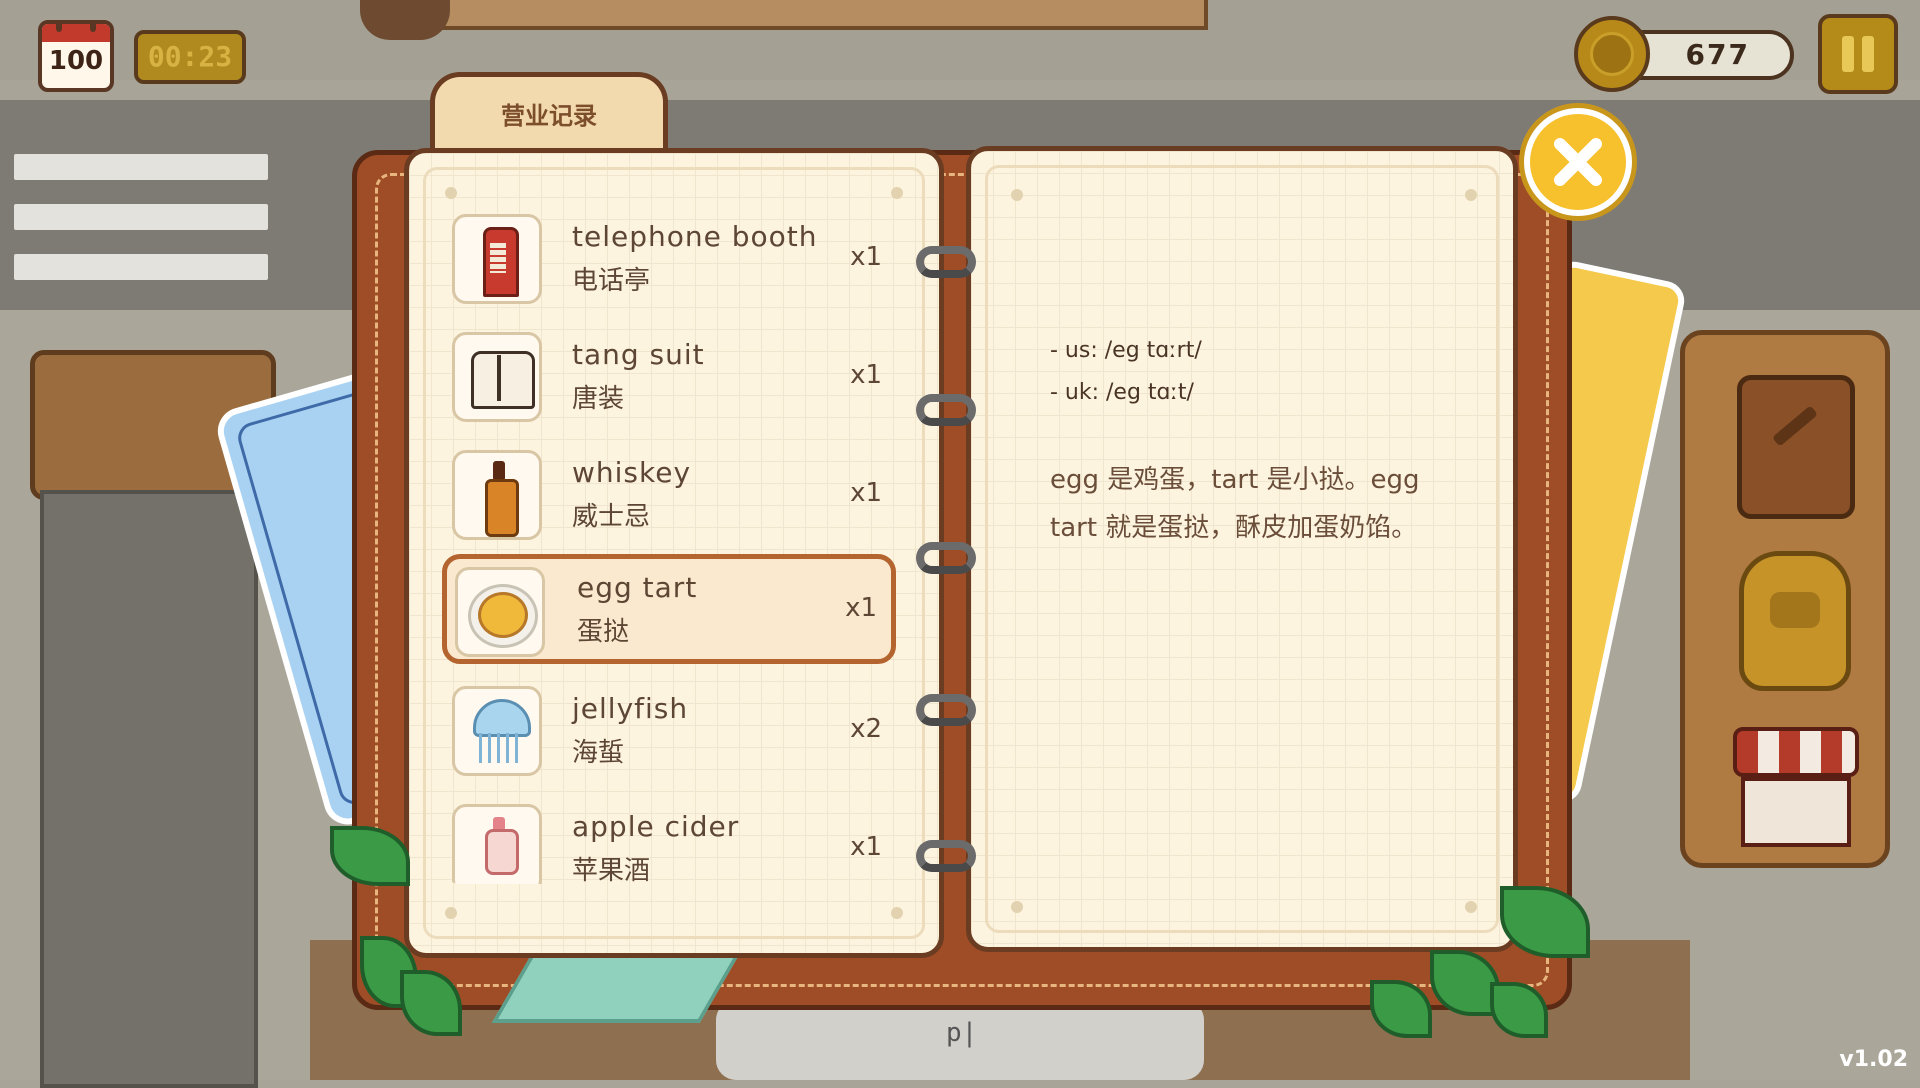 This screenshot has width=1920, height=1088. Describe the element at coordinates (1873, 1059) in the screenshot. I see `version-label: v1.02` at that location.